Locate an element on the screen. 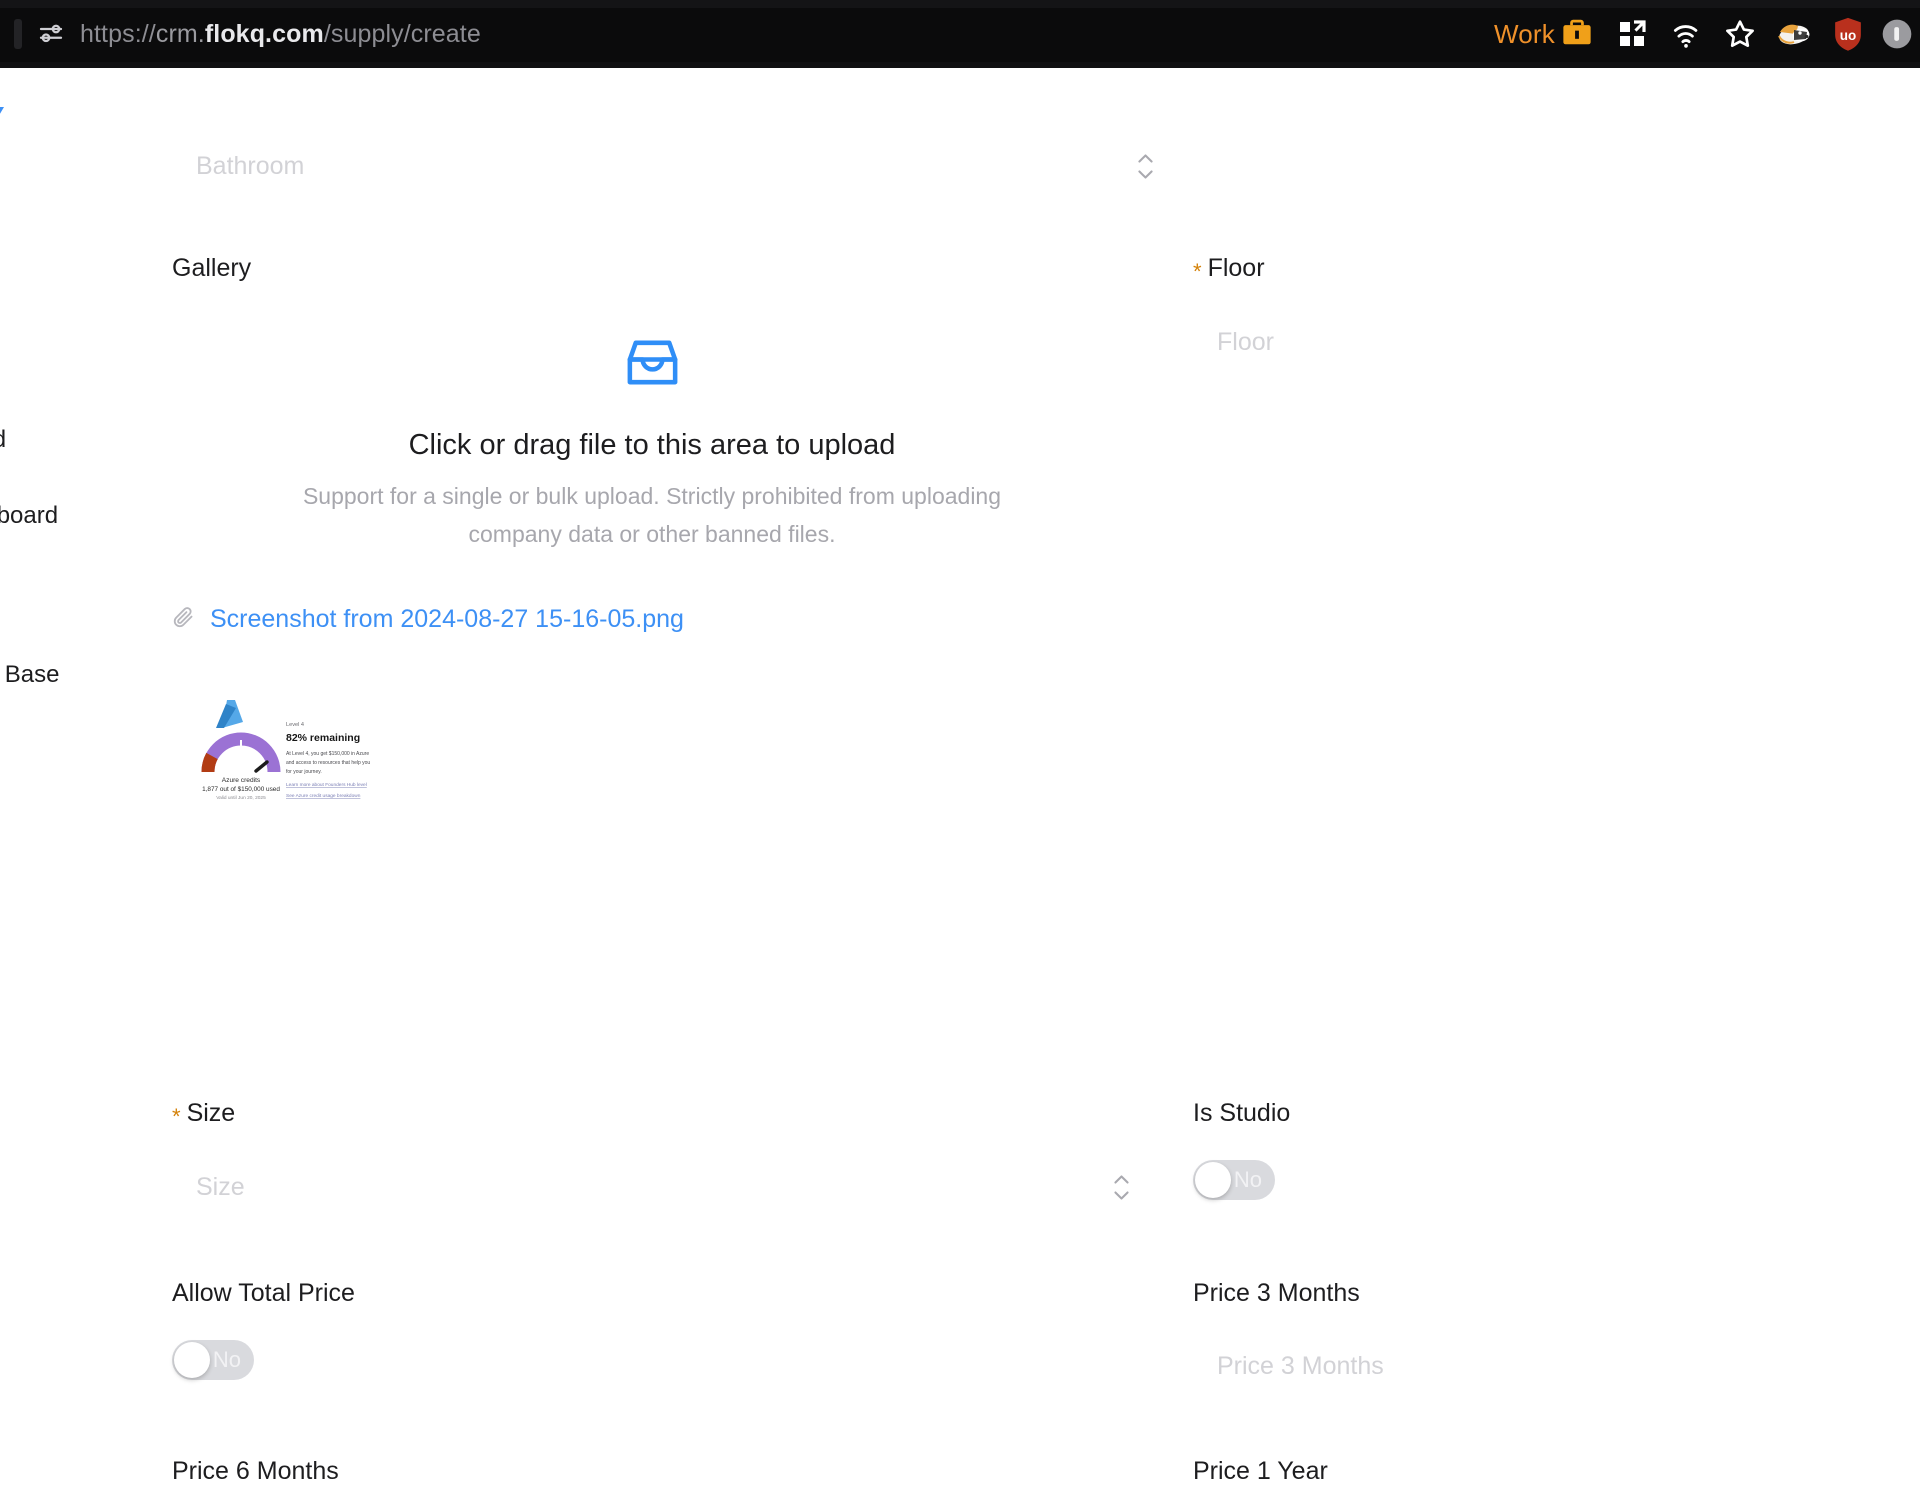 The image size is (1920, 1486). size-field: * Size Size is located at coordinates (652, 1155).